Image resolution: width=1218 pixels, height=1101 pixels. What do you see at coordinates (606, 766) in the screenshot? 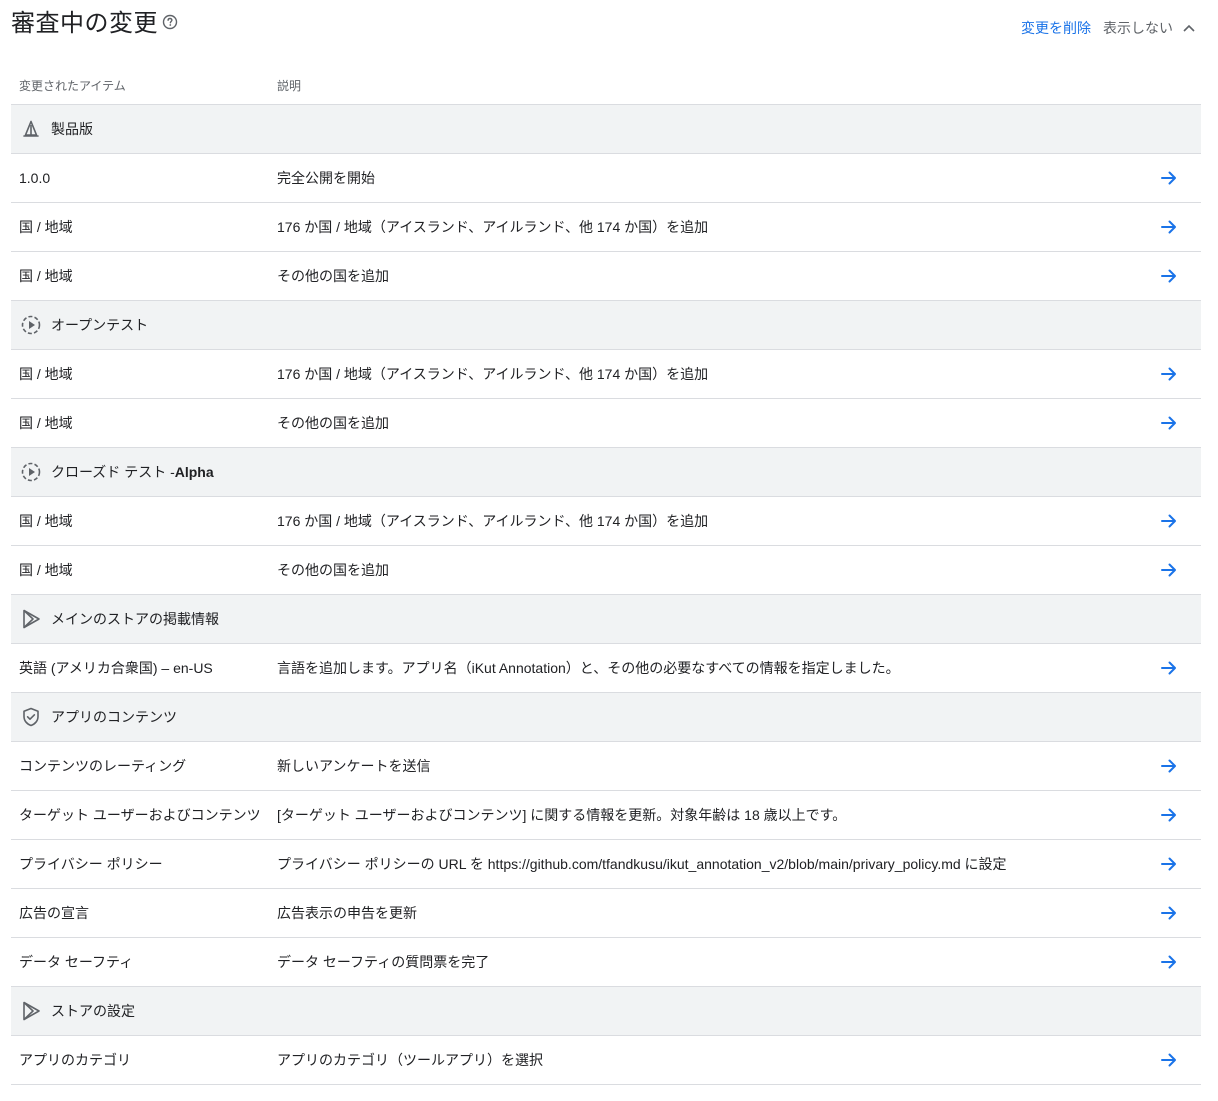
I see `table-row: コンテンツのレーティング 新しいアンケートを送信` at bounding box center [606, 766].